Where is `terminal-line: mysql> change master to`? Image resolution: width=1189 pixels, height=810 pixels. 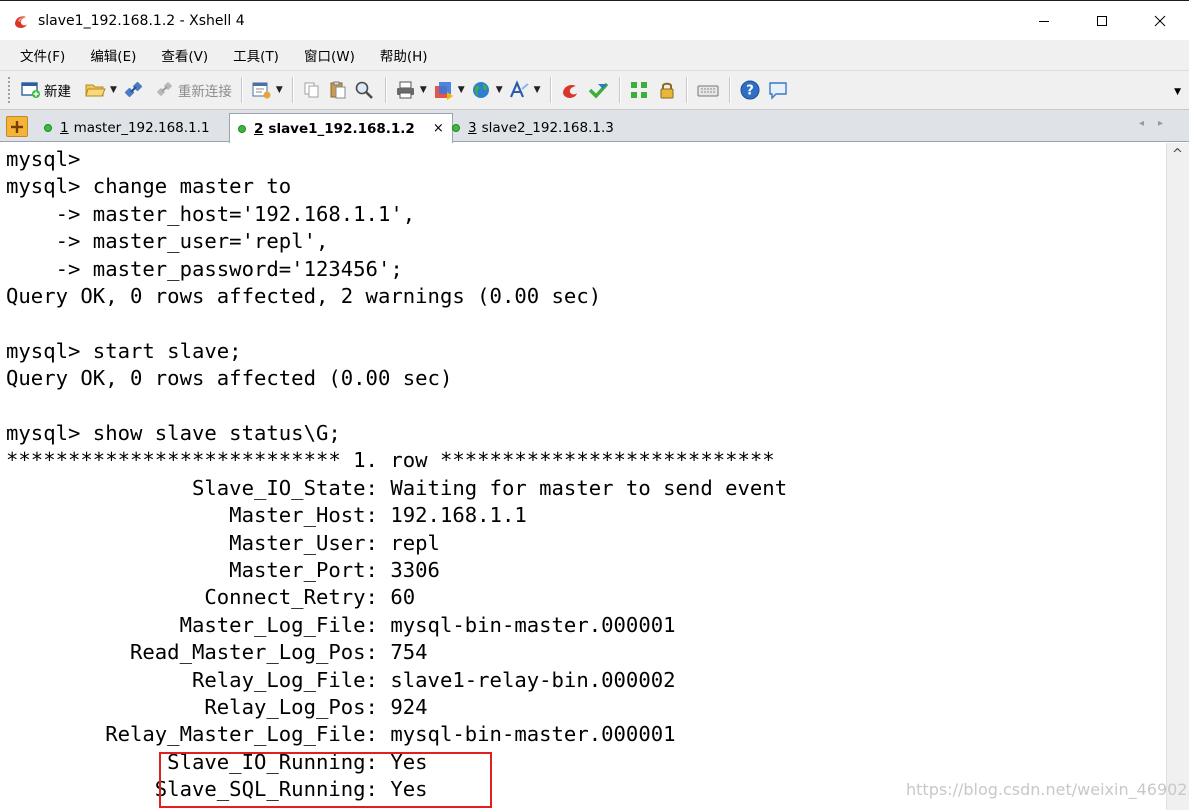
terminal-line: mysql> change master to is located at coordinates (149, 186).